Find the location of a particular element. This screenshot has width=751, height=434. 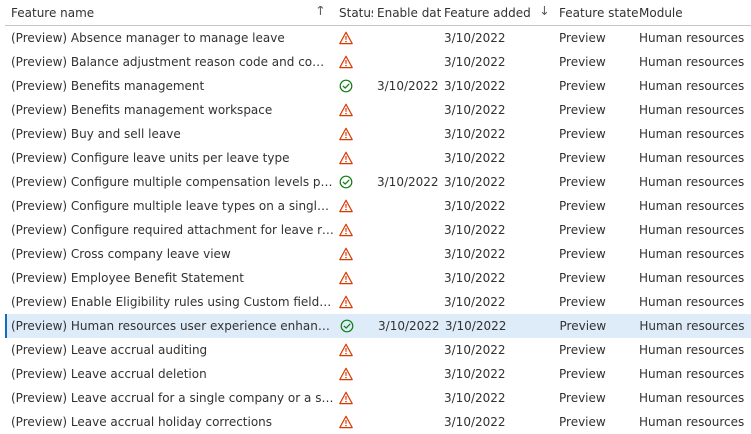

feature-name-cell: (Preview) Buy and sell leave is located at coordinates (96, 134).